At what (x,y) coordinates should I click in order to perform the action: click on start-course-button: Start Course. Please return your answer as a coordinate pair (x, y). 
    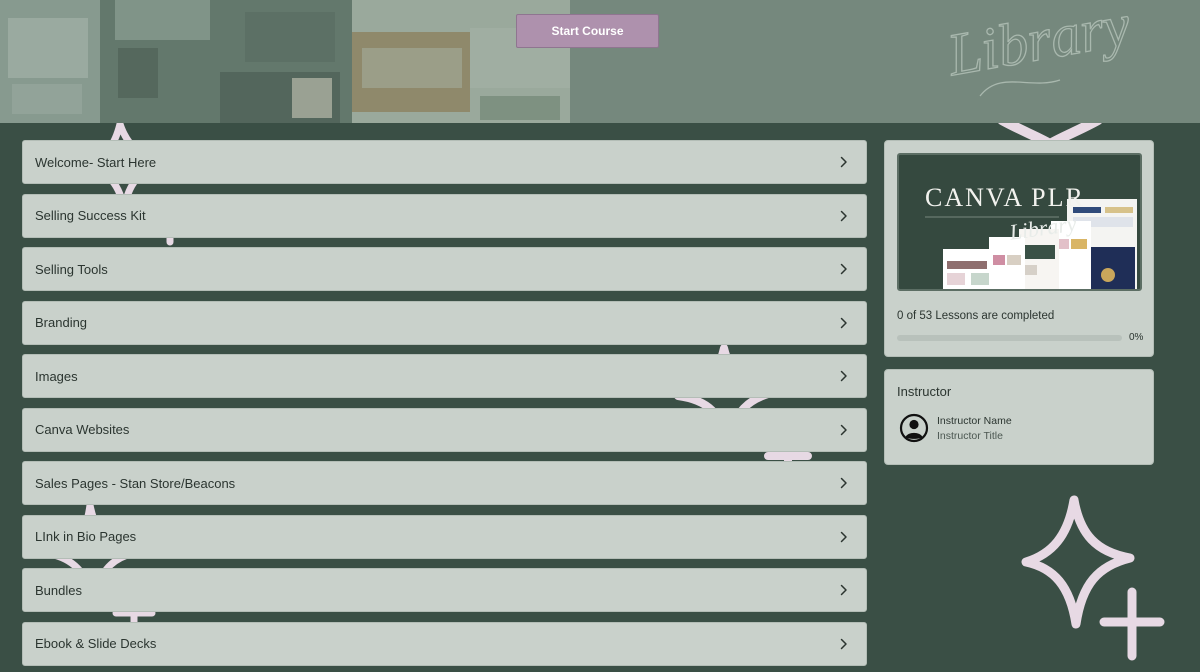
    Looking at the image, I should click on (587, 31).